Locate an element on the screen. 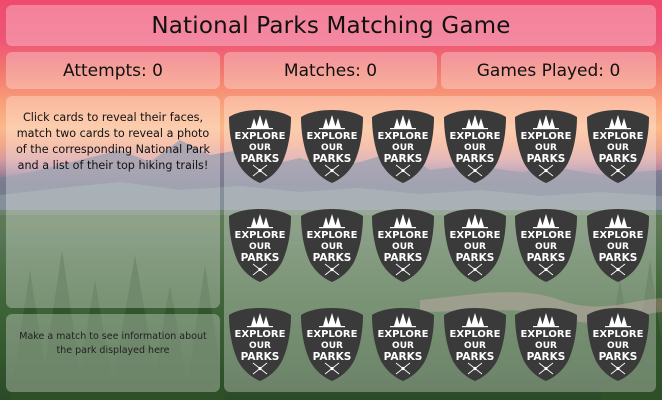 The width and height of the screenshot is (662, 400). attempts-counter: Attempts: 0 is located at coordinates (113, 70).